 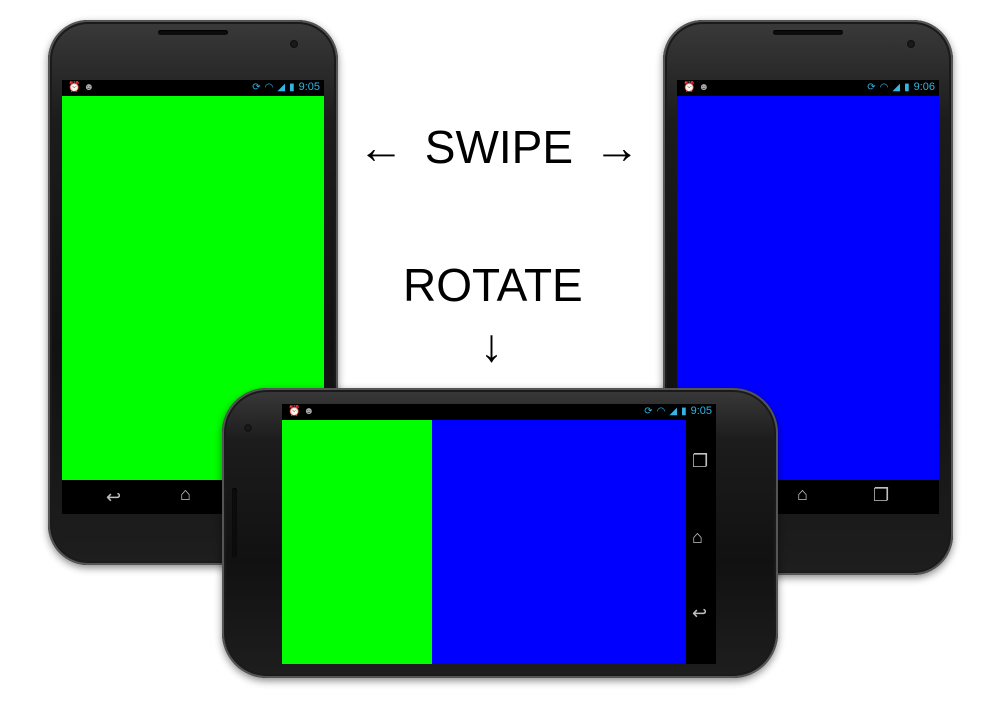 What do you see at coordinates (381, 147) in the screenshot?
I see `swipe-left-arrow: ←` at bounding box center [381, 147].